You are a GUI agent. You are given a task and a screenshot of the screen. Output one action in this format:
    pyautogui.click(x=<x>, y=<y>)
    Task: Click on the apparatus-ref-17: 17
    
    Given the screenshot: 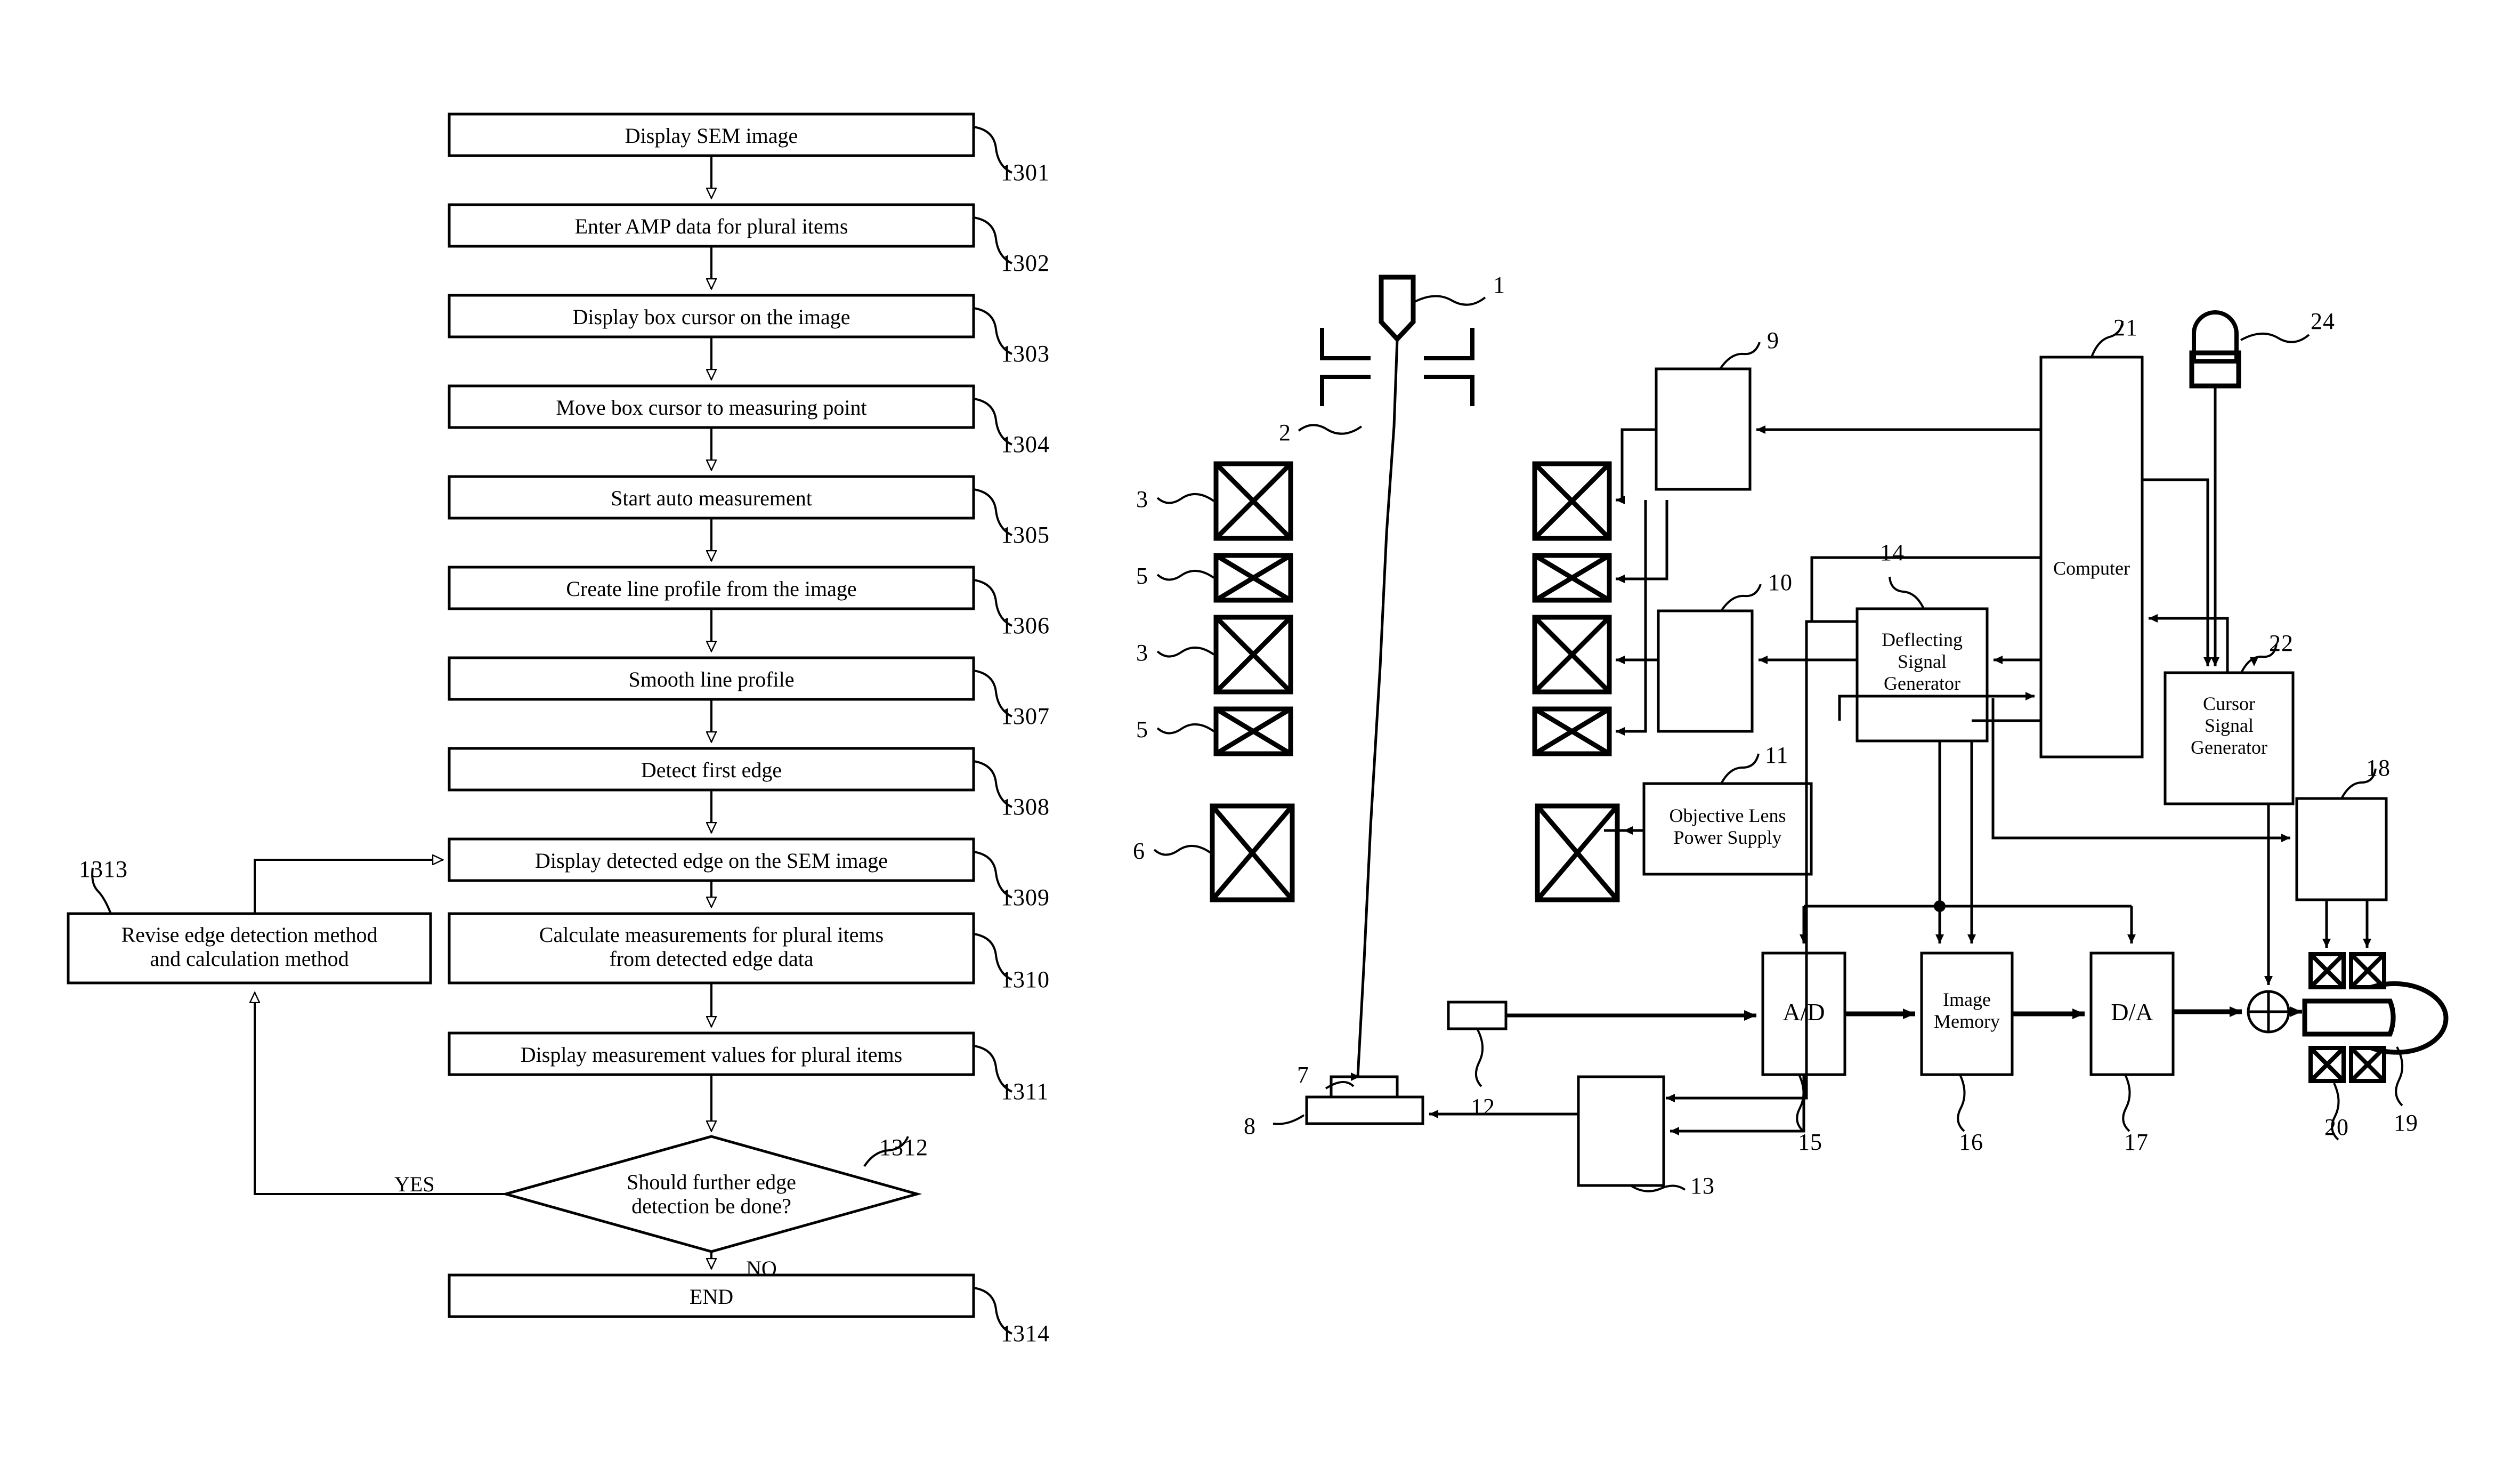 What is the action you would take?
    pyautogui.click(x=2136, y=1142)
    